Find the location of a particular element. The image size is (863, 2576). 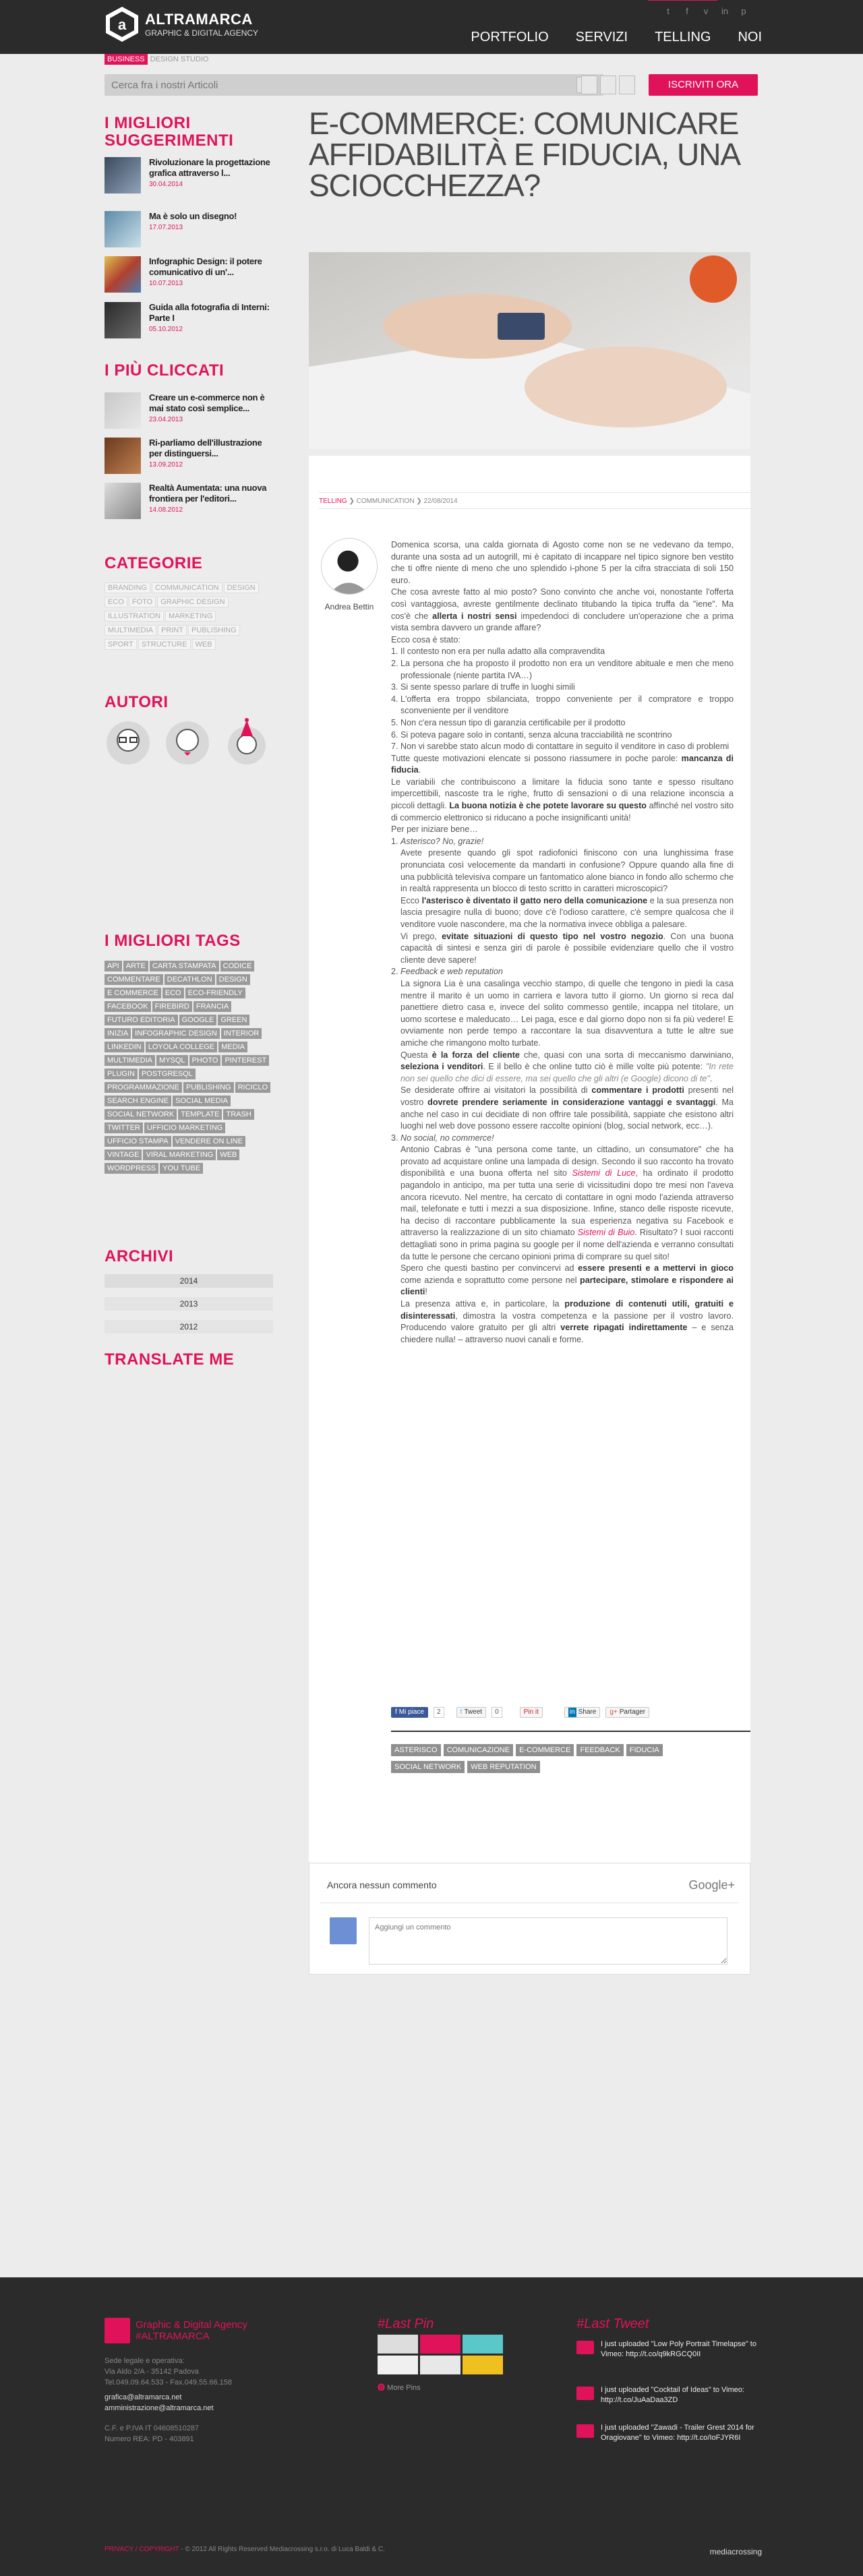

list-icon is located at coordinates (608, 85).